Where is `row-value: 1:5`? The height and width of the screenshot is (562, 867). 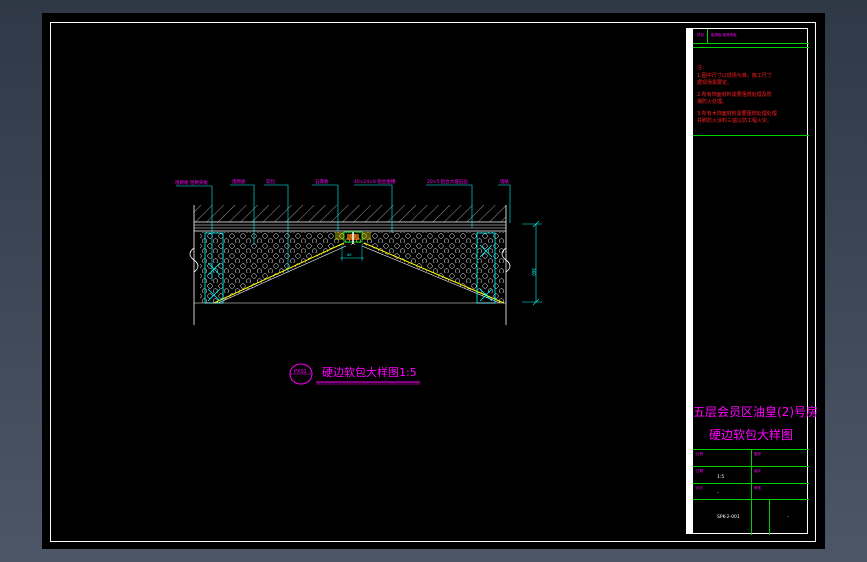
row-value: 1:5 is located at coordinates (721, 477).